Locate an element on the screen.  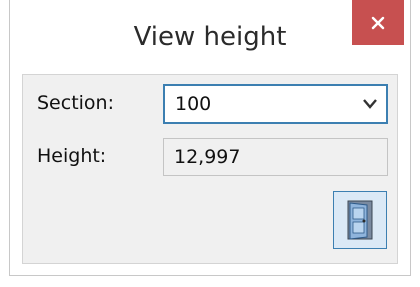
close-button is located at coordinates (378, 22).